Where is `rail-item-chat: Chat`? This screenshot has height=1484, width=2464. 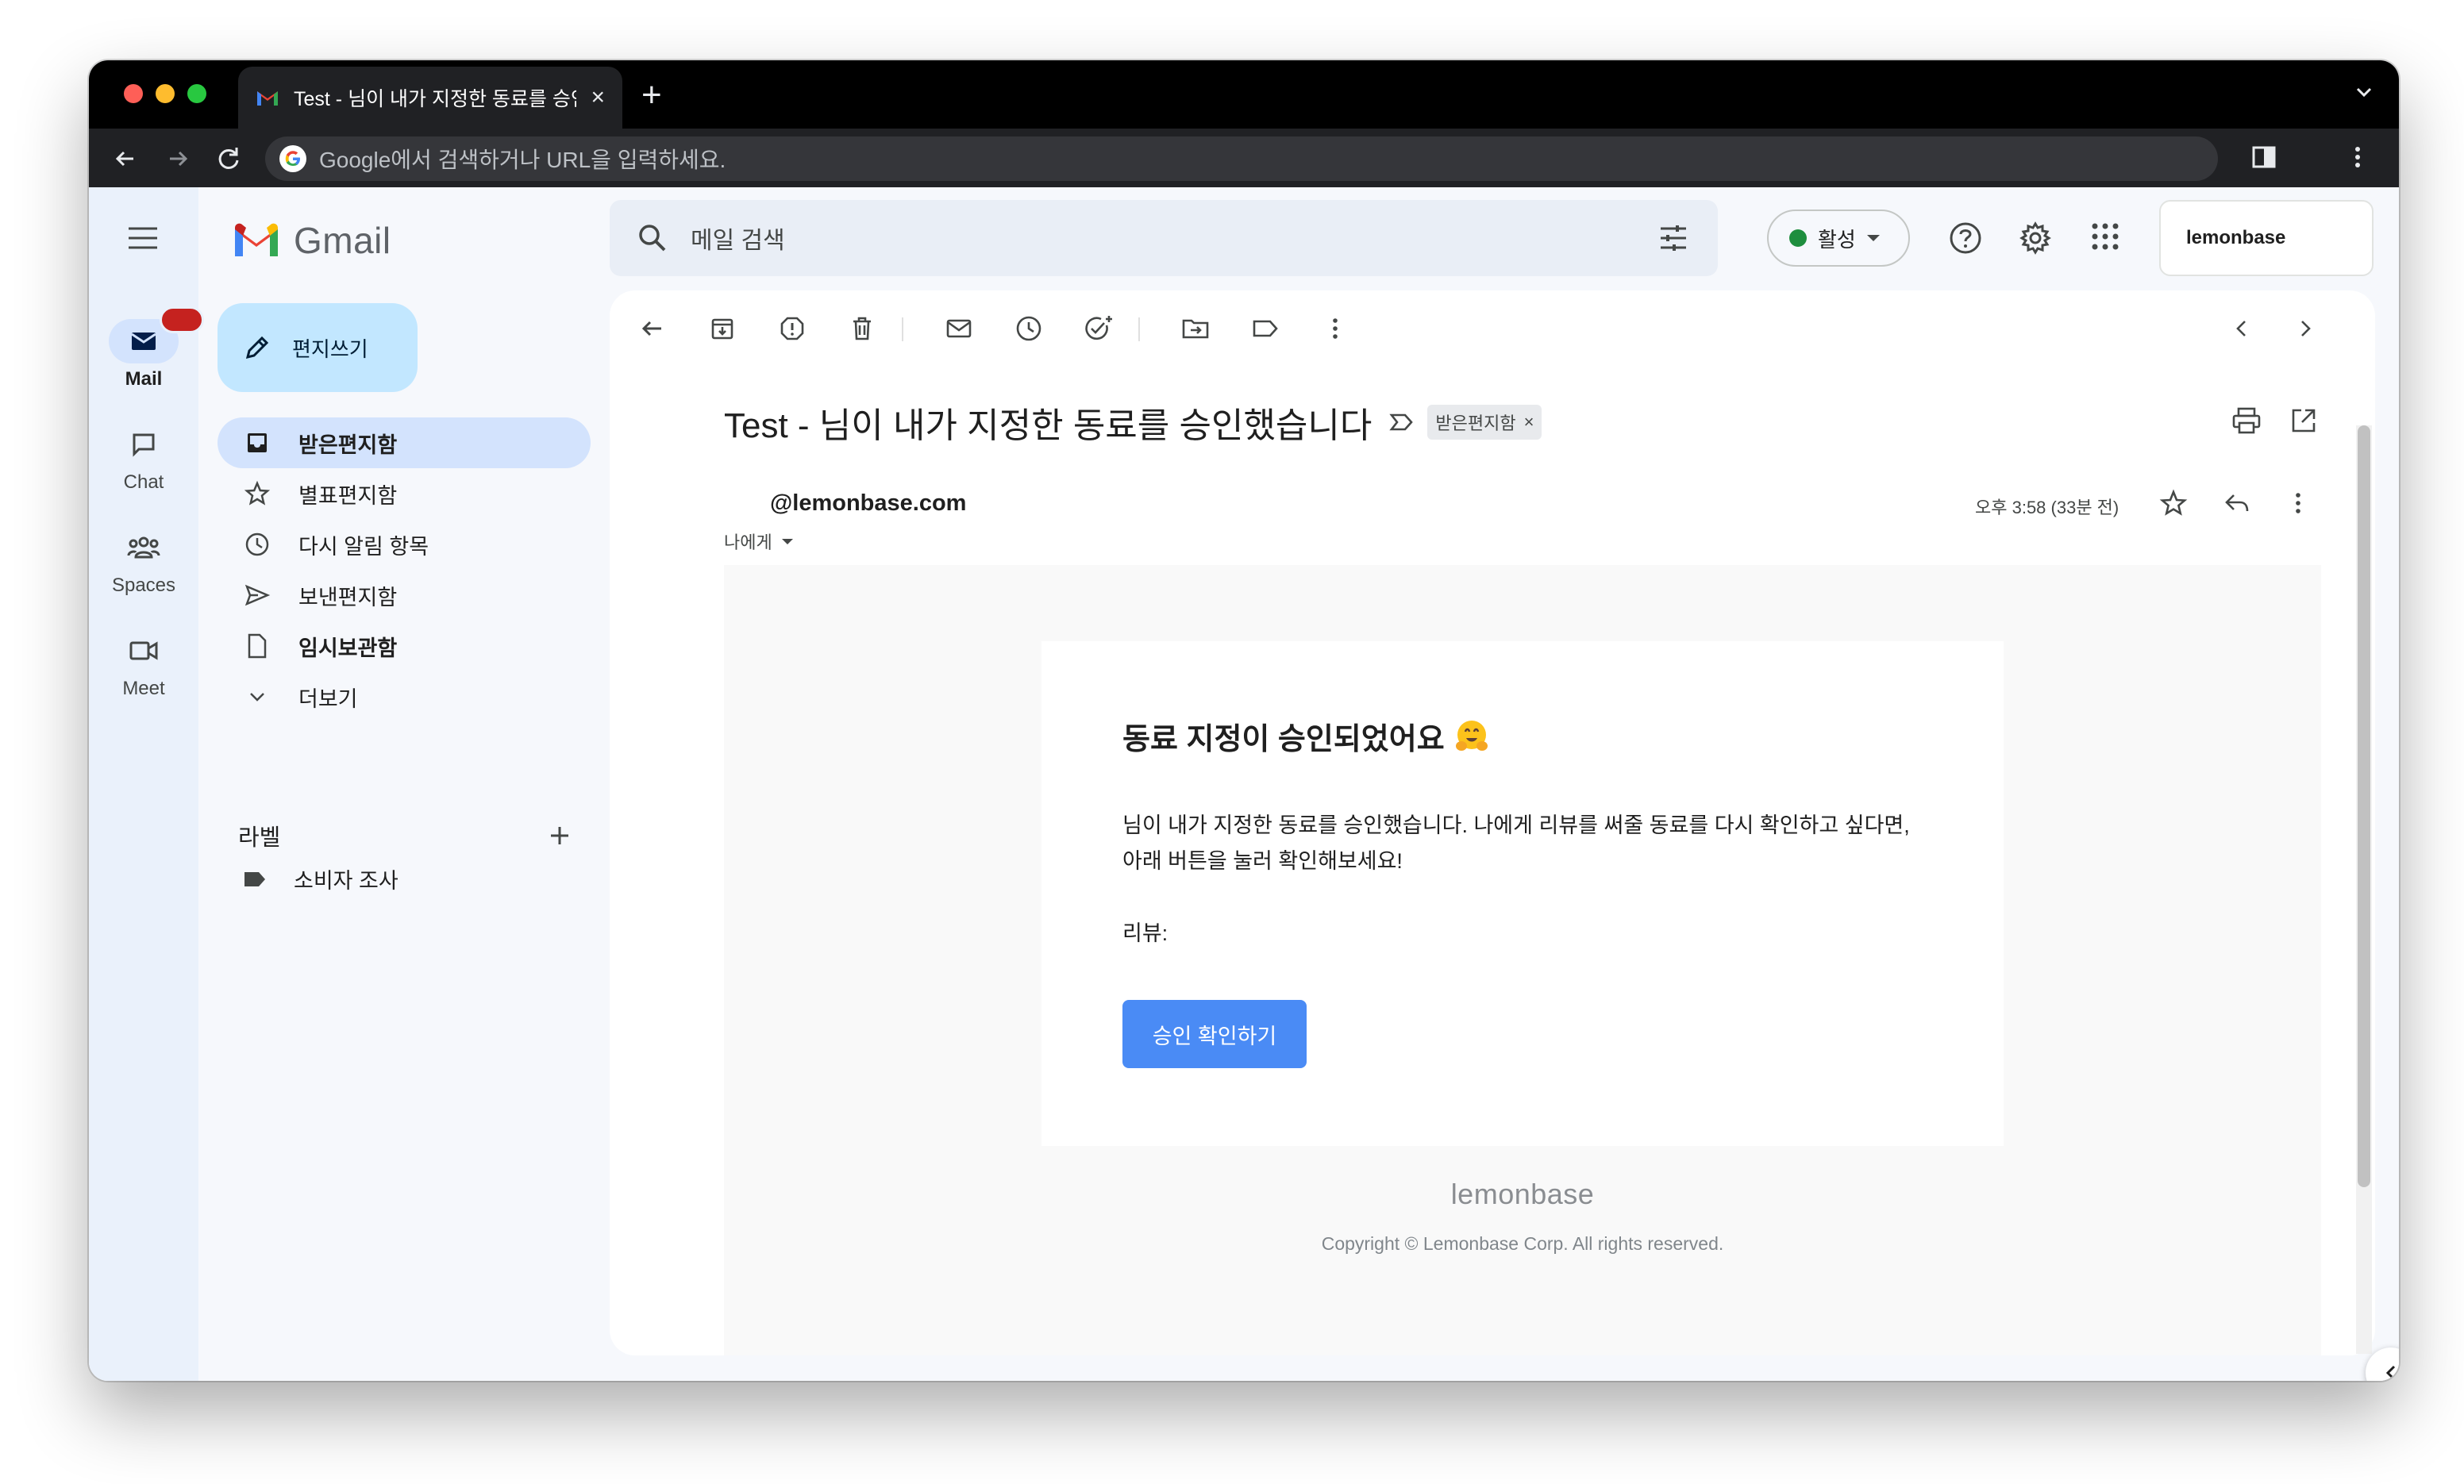
rail-item-chat: Chat is located at coordinates (143, 458).